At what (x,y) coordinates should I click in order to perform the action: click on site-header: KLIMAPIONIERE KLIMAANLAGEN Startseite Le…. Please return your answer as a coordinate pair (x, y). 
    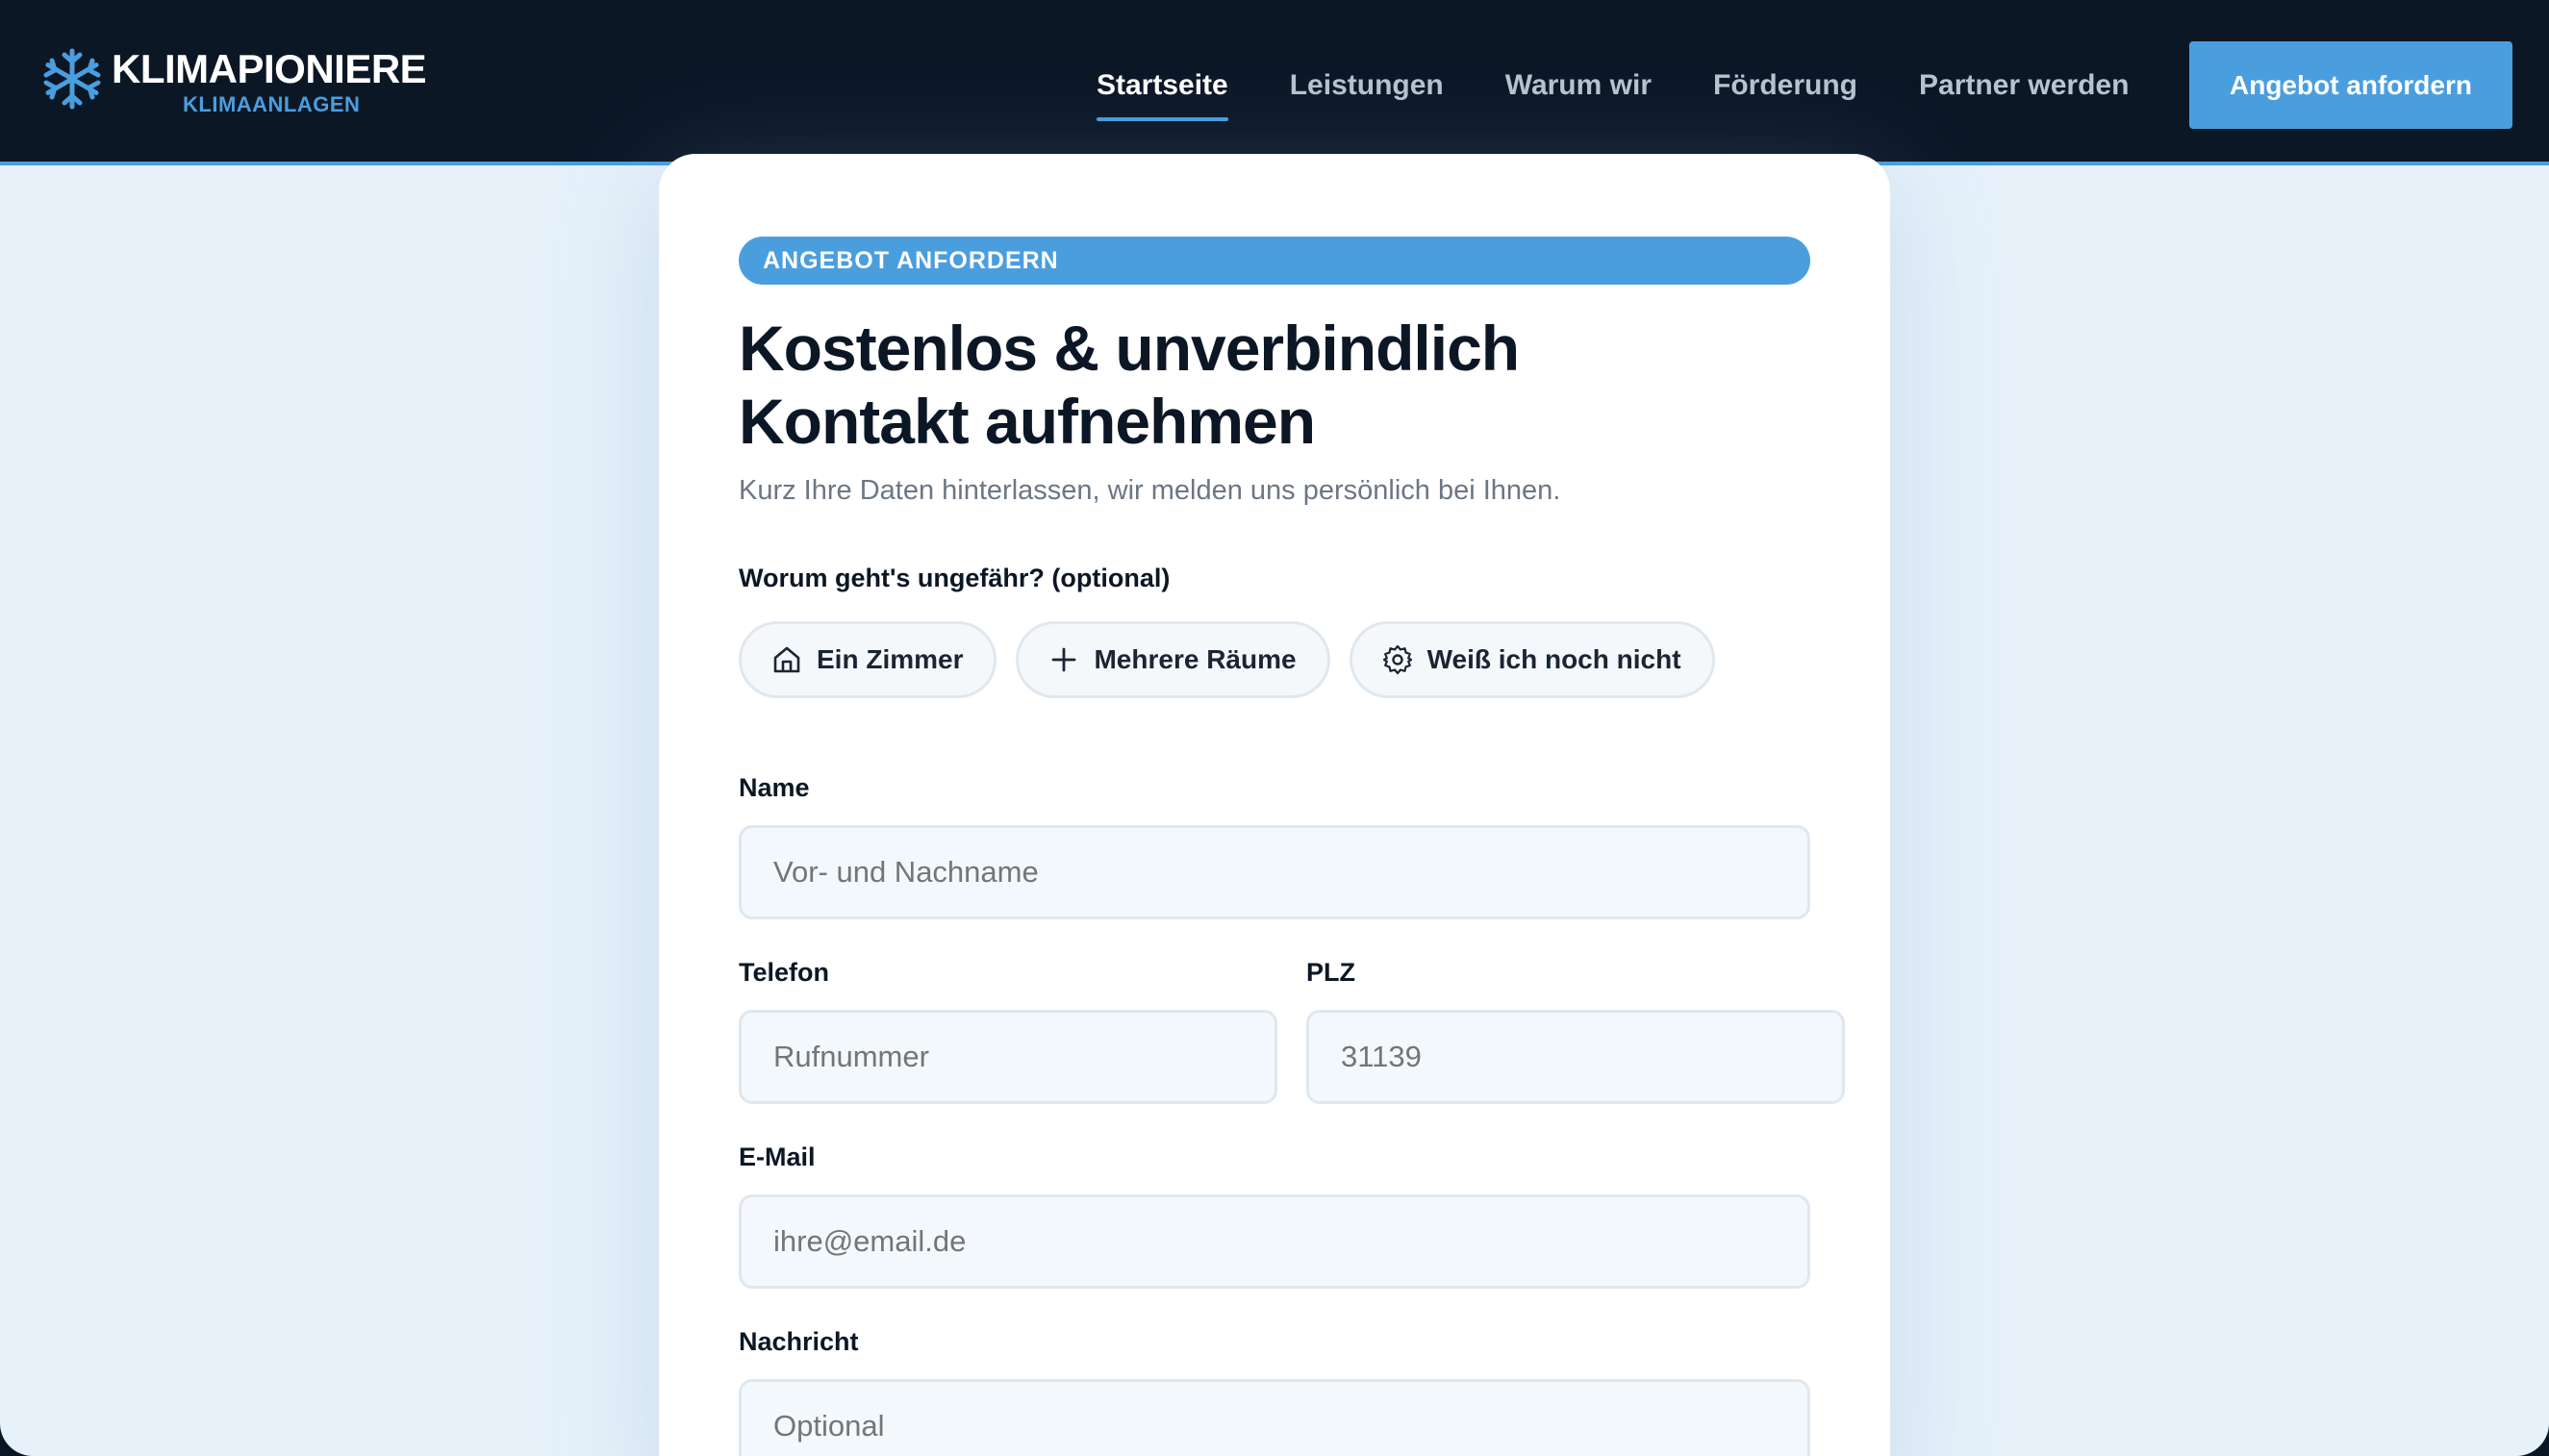
    Looking at the image, I should click on (1274, 83).